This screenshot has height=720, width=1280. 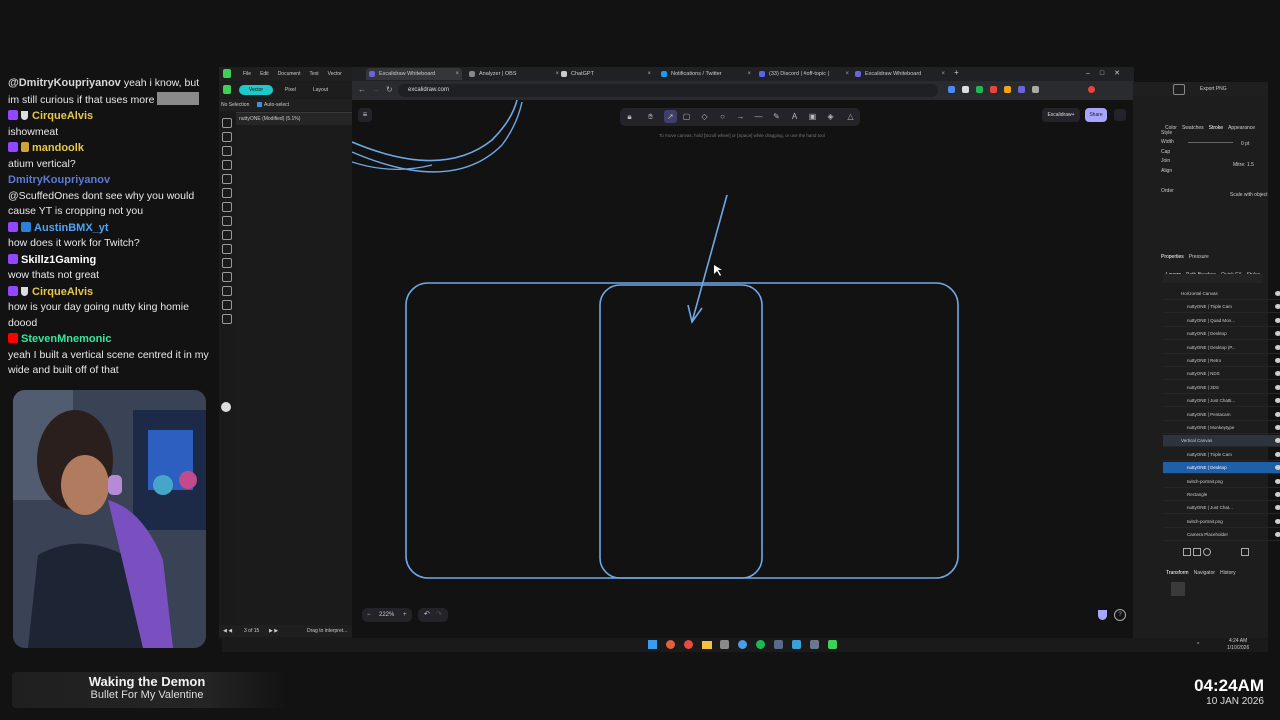 What do you see at coordinates (709, 258) in the screenshot?
I see `arrow-line` at bounding box center [709, 258].